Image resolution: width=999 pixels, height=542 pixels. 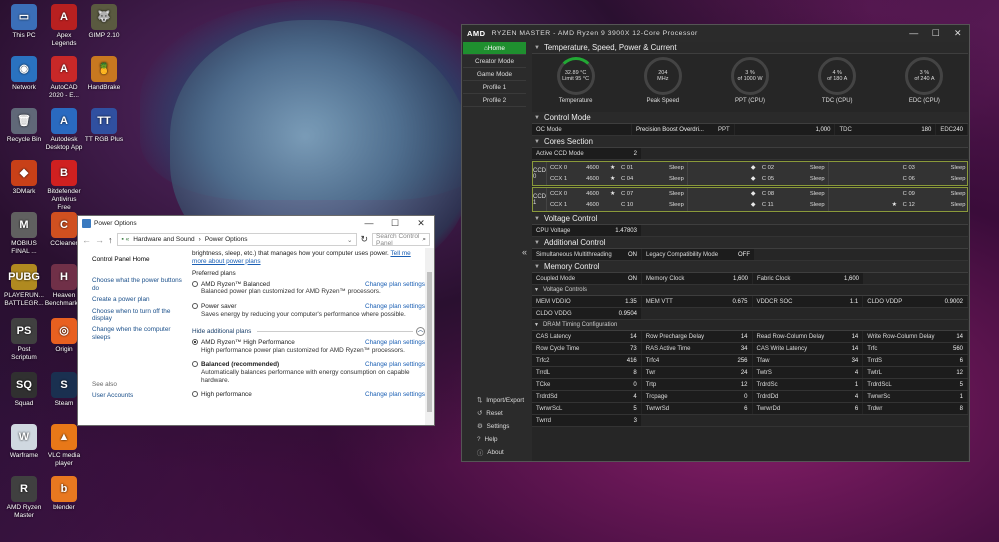 I want to click on value-cell: Trfc 560, so click(x=915, y=348).